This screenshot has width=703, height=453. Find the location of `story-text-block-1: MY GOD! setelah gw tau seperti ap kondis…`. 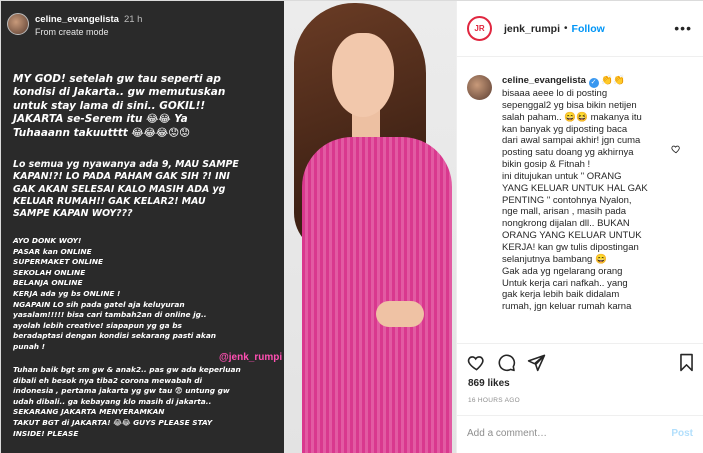

story-text-block-1: MY GOD! setelah gw tau seperti ap kondis… is located at coordinates (119, 106).